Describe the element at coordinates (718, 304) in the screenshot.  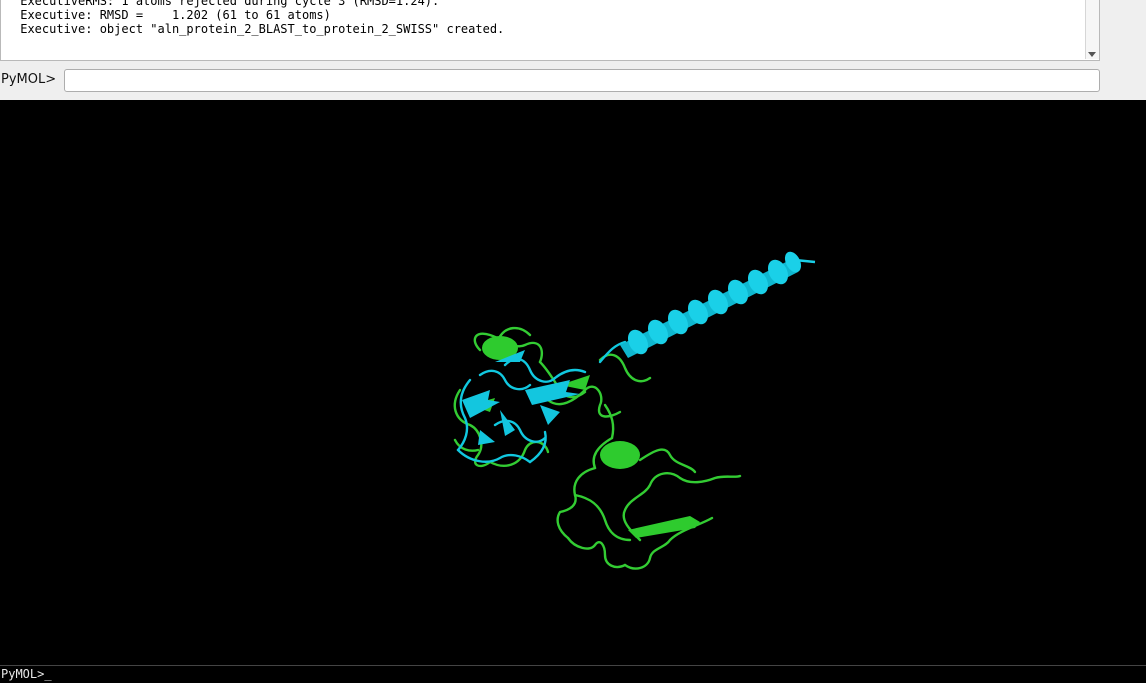
I see `structure-swiss-helix` at that location.